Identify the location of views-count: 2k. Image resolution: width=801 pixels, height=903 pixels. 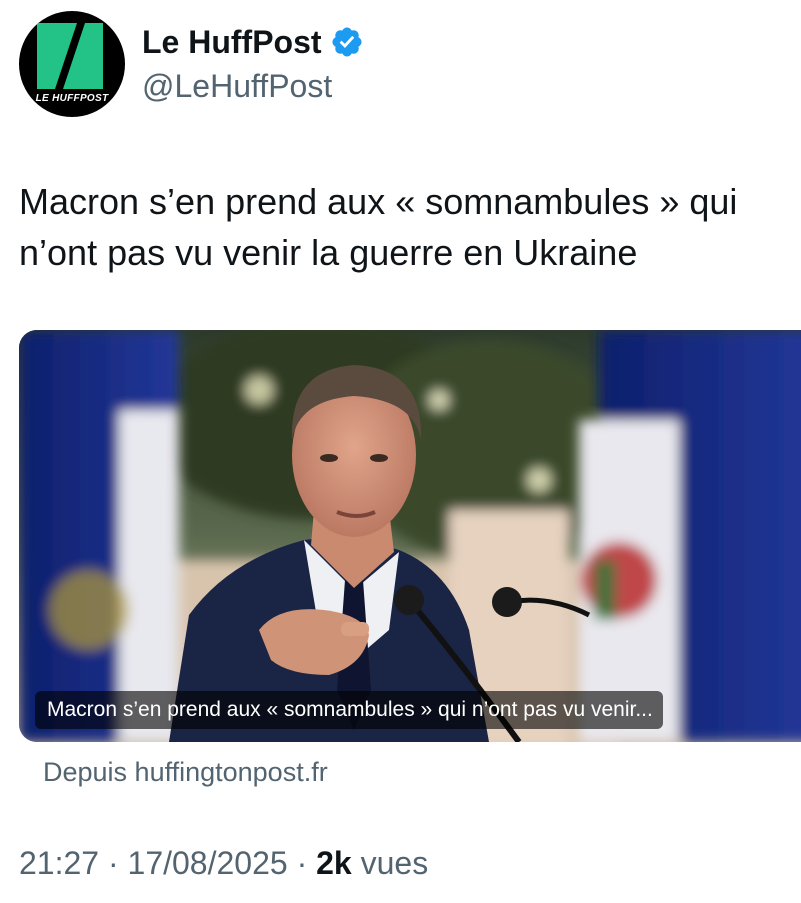
(334, 863).